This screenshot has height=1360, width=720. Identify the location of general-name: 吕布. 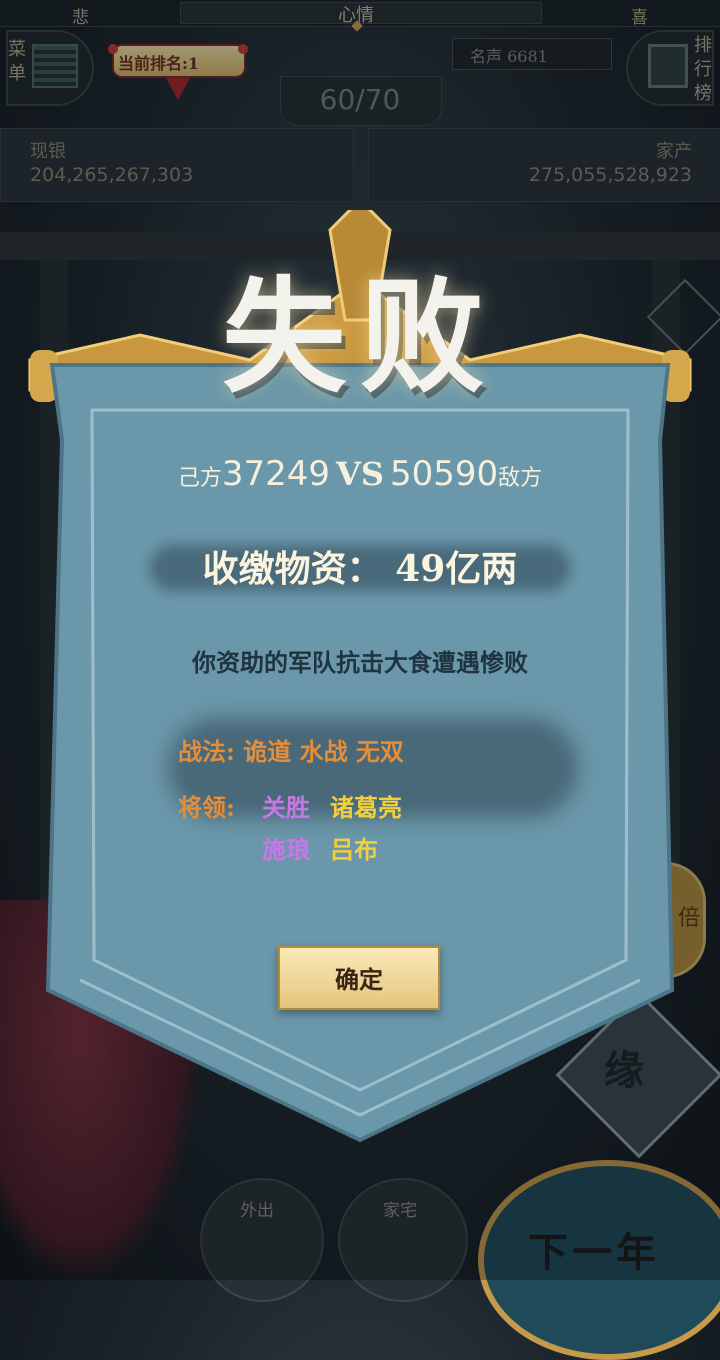
(354, 849).